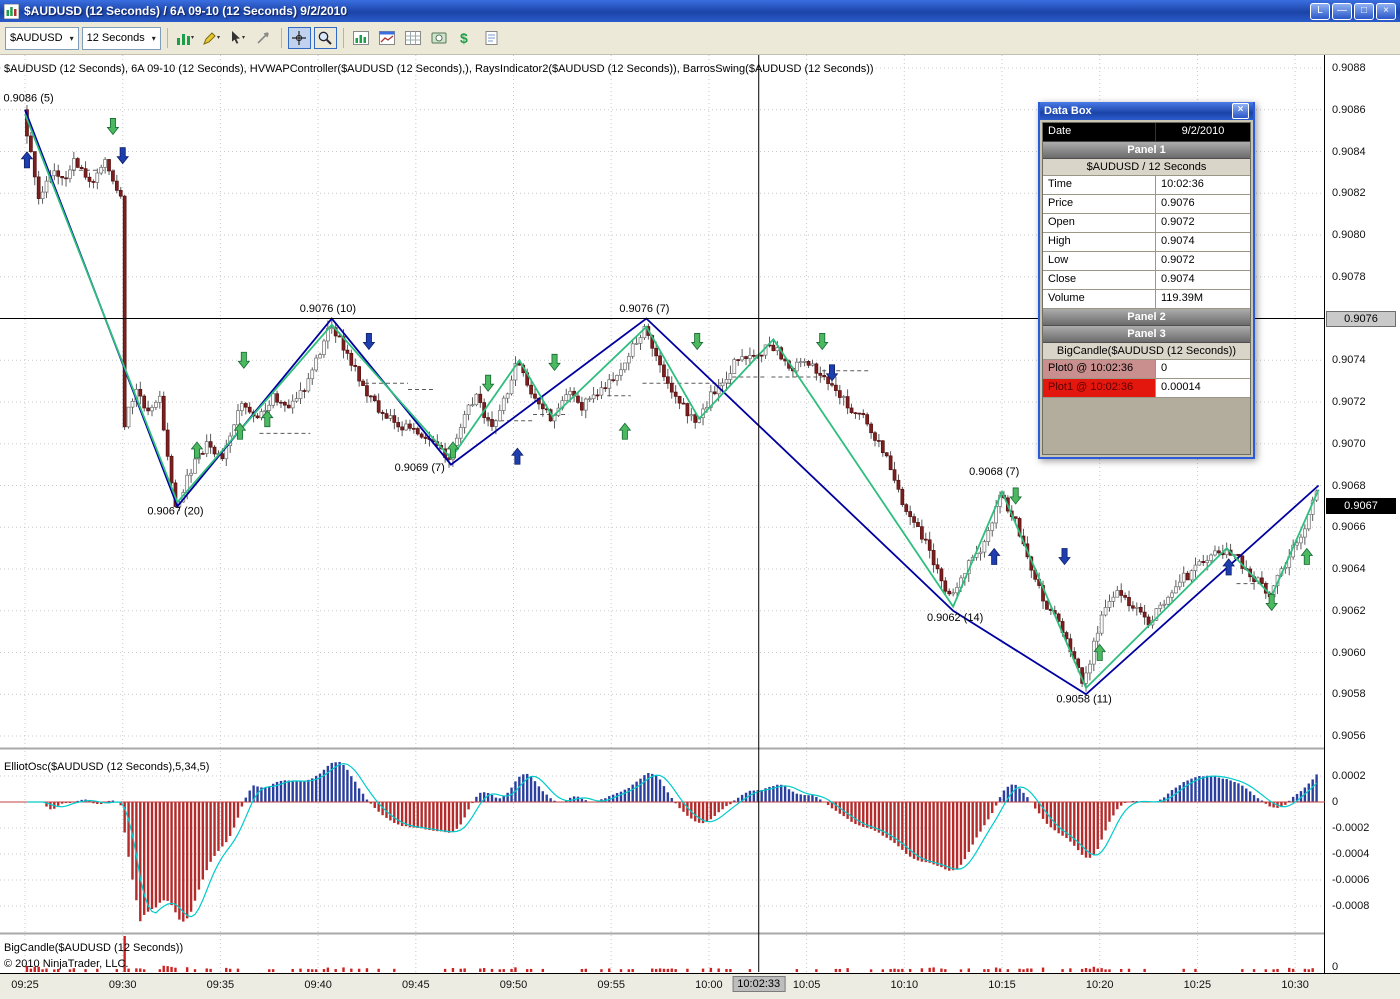 This screenshot has width=1400, height=999. Describe the element at coordinates (318, 985) in the screenshot. I see `time-axis-label: 09:40` at that location.